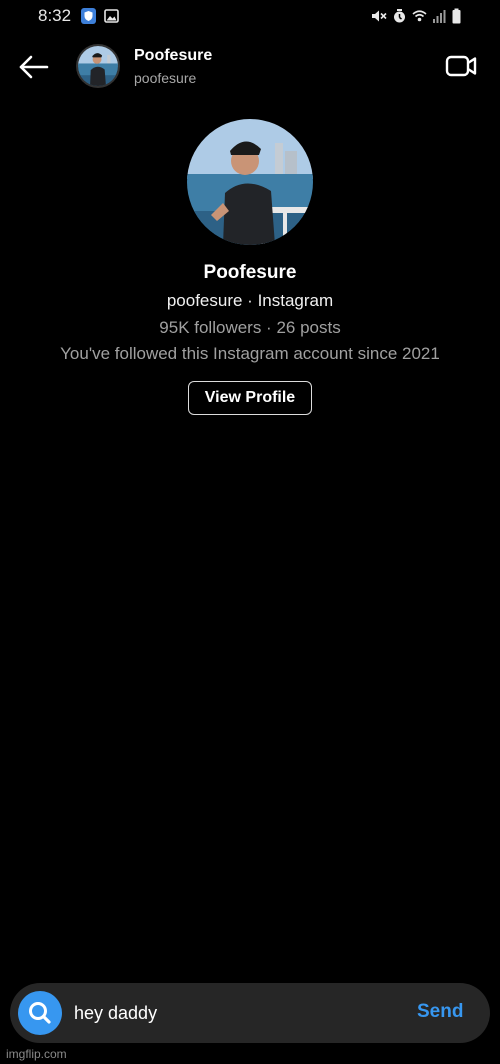 The width and height of the screenshot is (500, 1064). Describe the element at coordinates (88, 16) in the screenshot. I see `shield-icon` at that location.